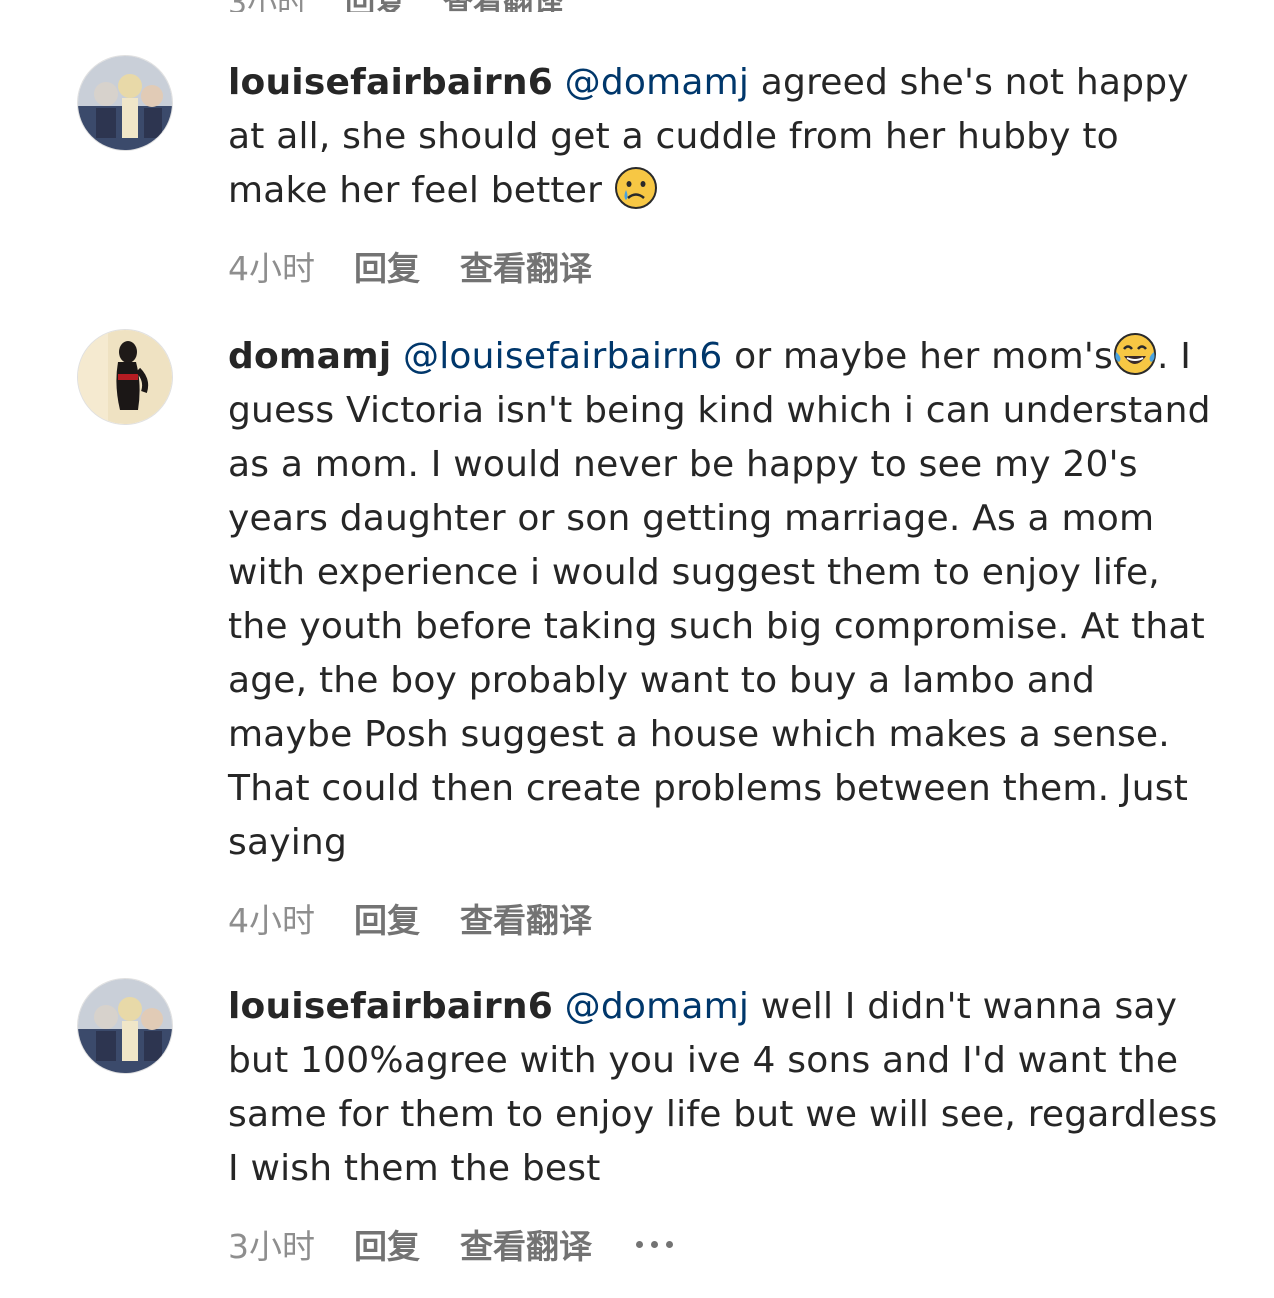 The height and width of the screenshot is (1298, 1274). I want to click on comment-mention: @louisefairbairn6, so click(563, 356).